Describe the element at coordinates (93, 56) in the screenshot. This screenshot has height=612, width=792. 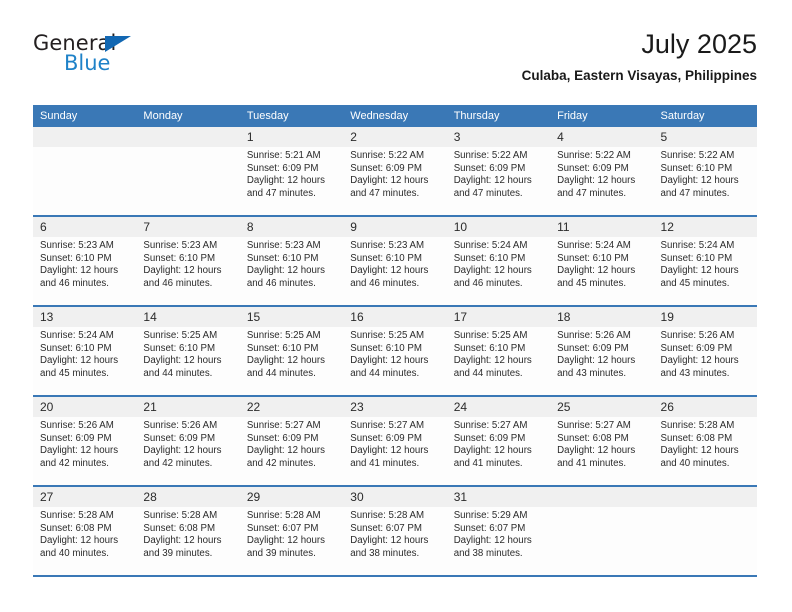
I see `brand-logo: General Blue` at that location.